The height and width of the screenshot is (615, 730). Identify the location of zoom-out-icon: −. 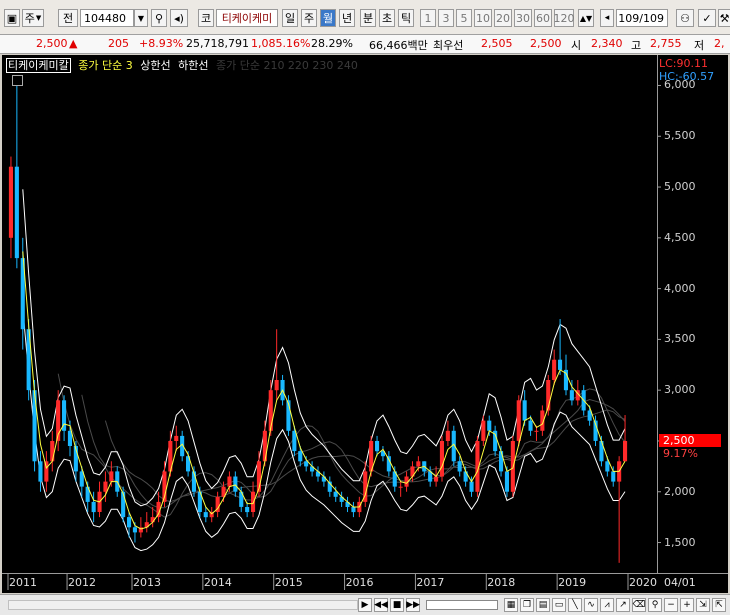
(671, 605).